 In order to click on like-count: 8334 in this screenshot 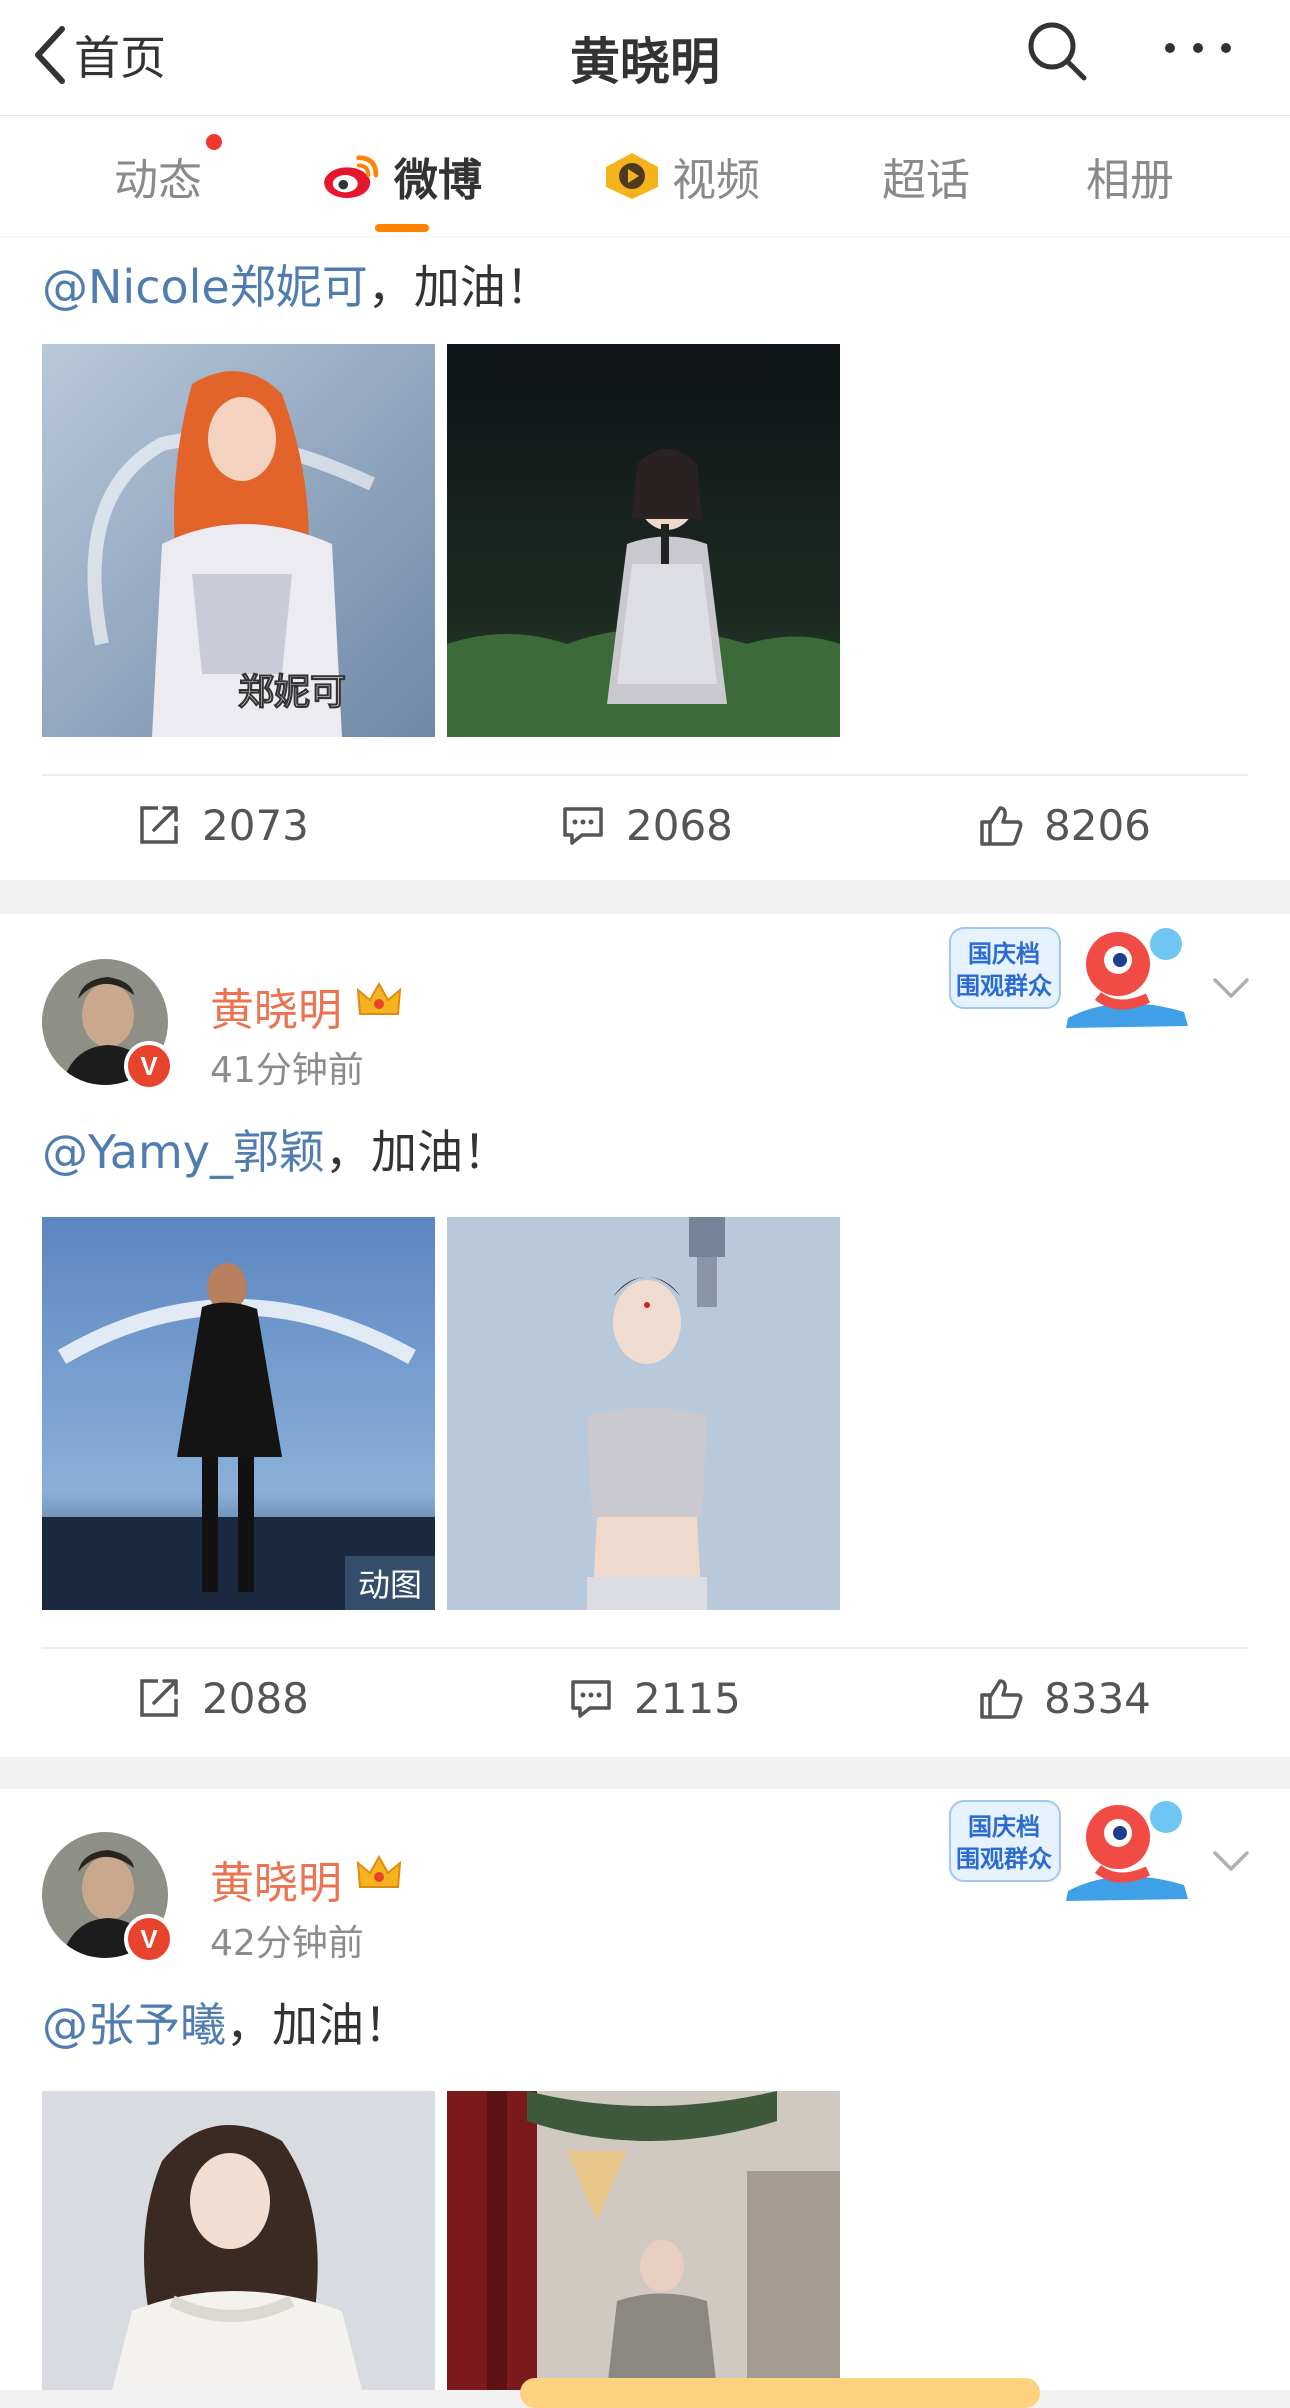, I will do `click(1097, 1698)`.